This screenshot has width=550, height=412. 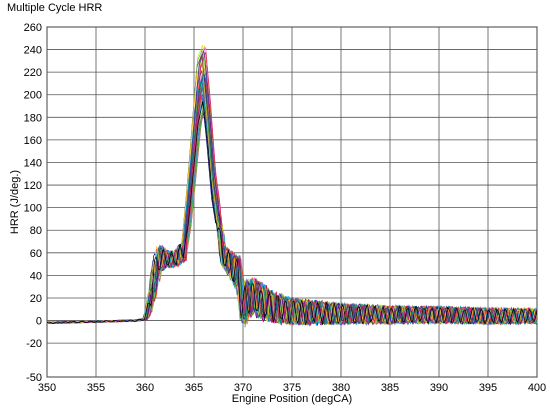 What do you see at coordinates (537, 388) in the screenshot?
I see `x-tick-label: 400` at bounding box center [537, 388].